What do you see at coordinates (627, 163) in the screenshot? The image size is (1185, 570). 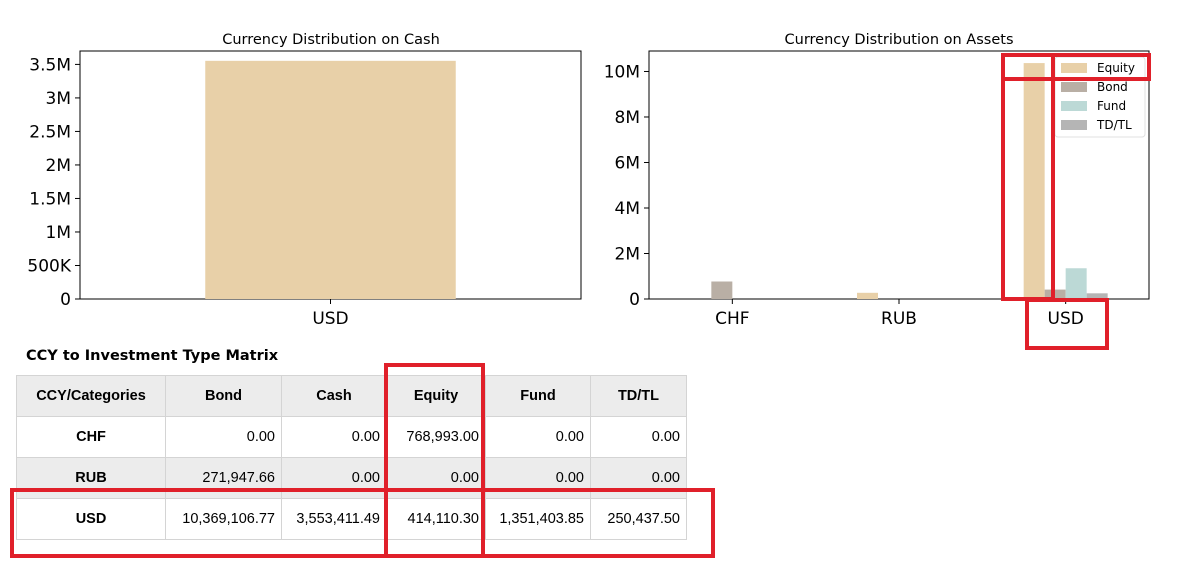 I see `y-tick-label: 6M` at bounding box center [627, 163].